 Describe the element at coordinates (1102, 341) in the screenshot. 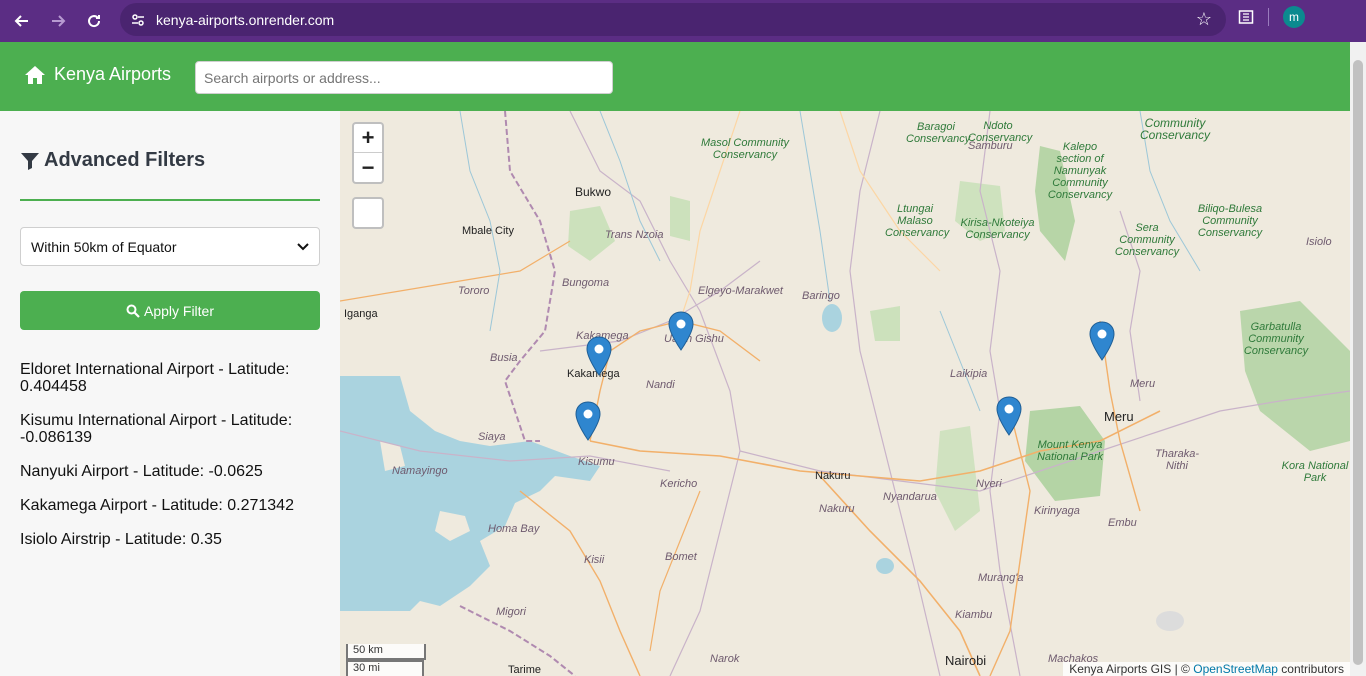

I see `airport-marker-isiolo` at that location.